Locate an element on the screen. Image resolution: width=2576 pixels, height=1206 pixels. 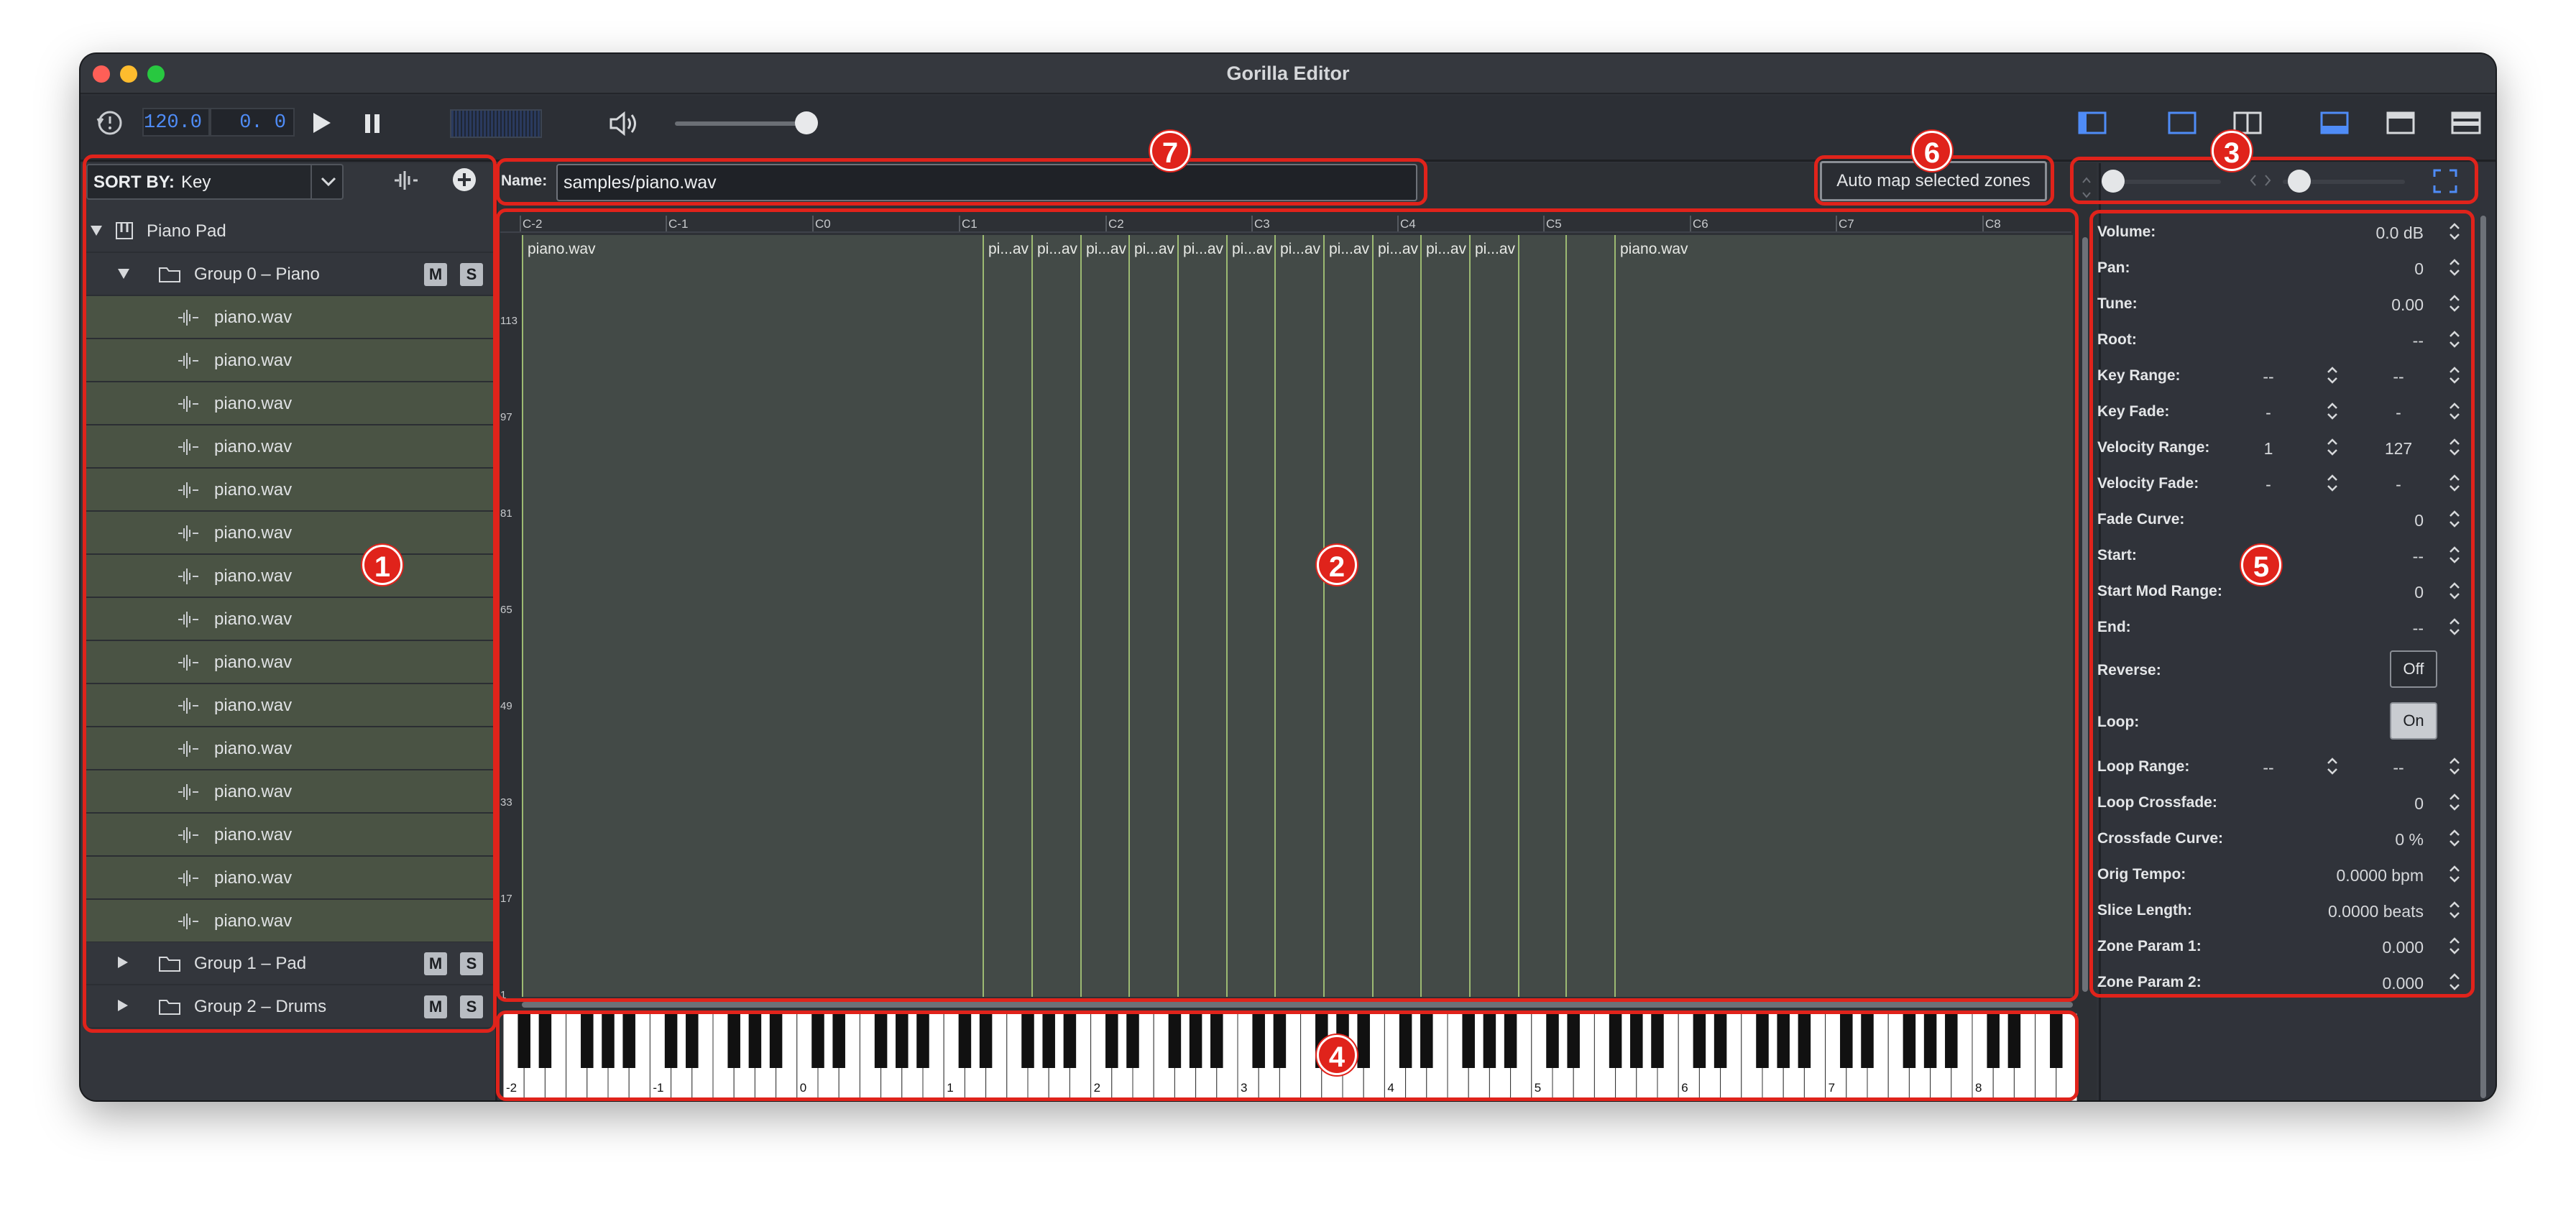
speaker-icon is located at coordinates (624, 125).